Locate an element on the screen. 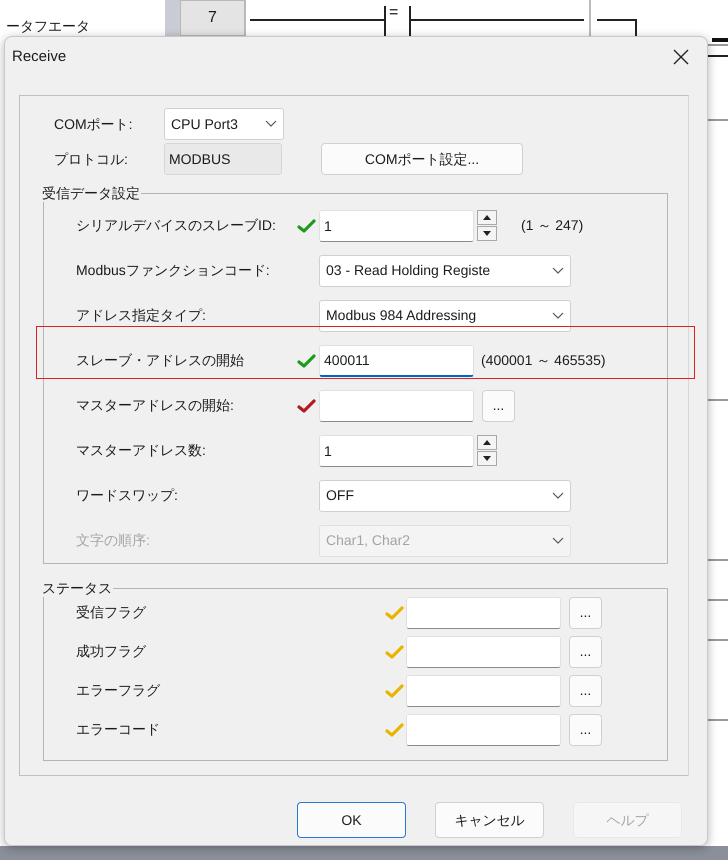  text-field: 400011 is located at coordinates (396, 360).